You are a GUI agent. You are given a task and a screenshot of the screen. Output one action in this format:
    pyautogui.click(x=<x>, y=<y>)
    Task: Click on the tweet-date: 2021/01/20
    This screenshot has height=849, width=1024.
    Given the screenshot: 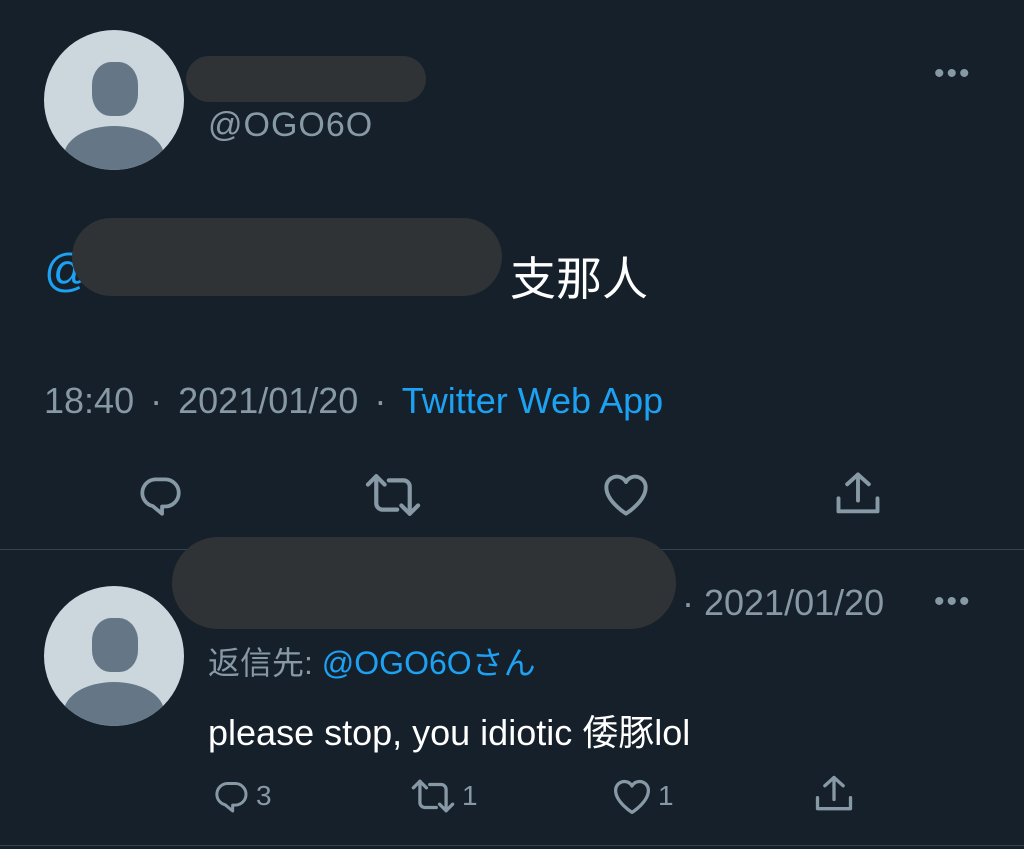 What is the action you would take?
    pyautogui.click(x=268, y=400)
    